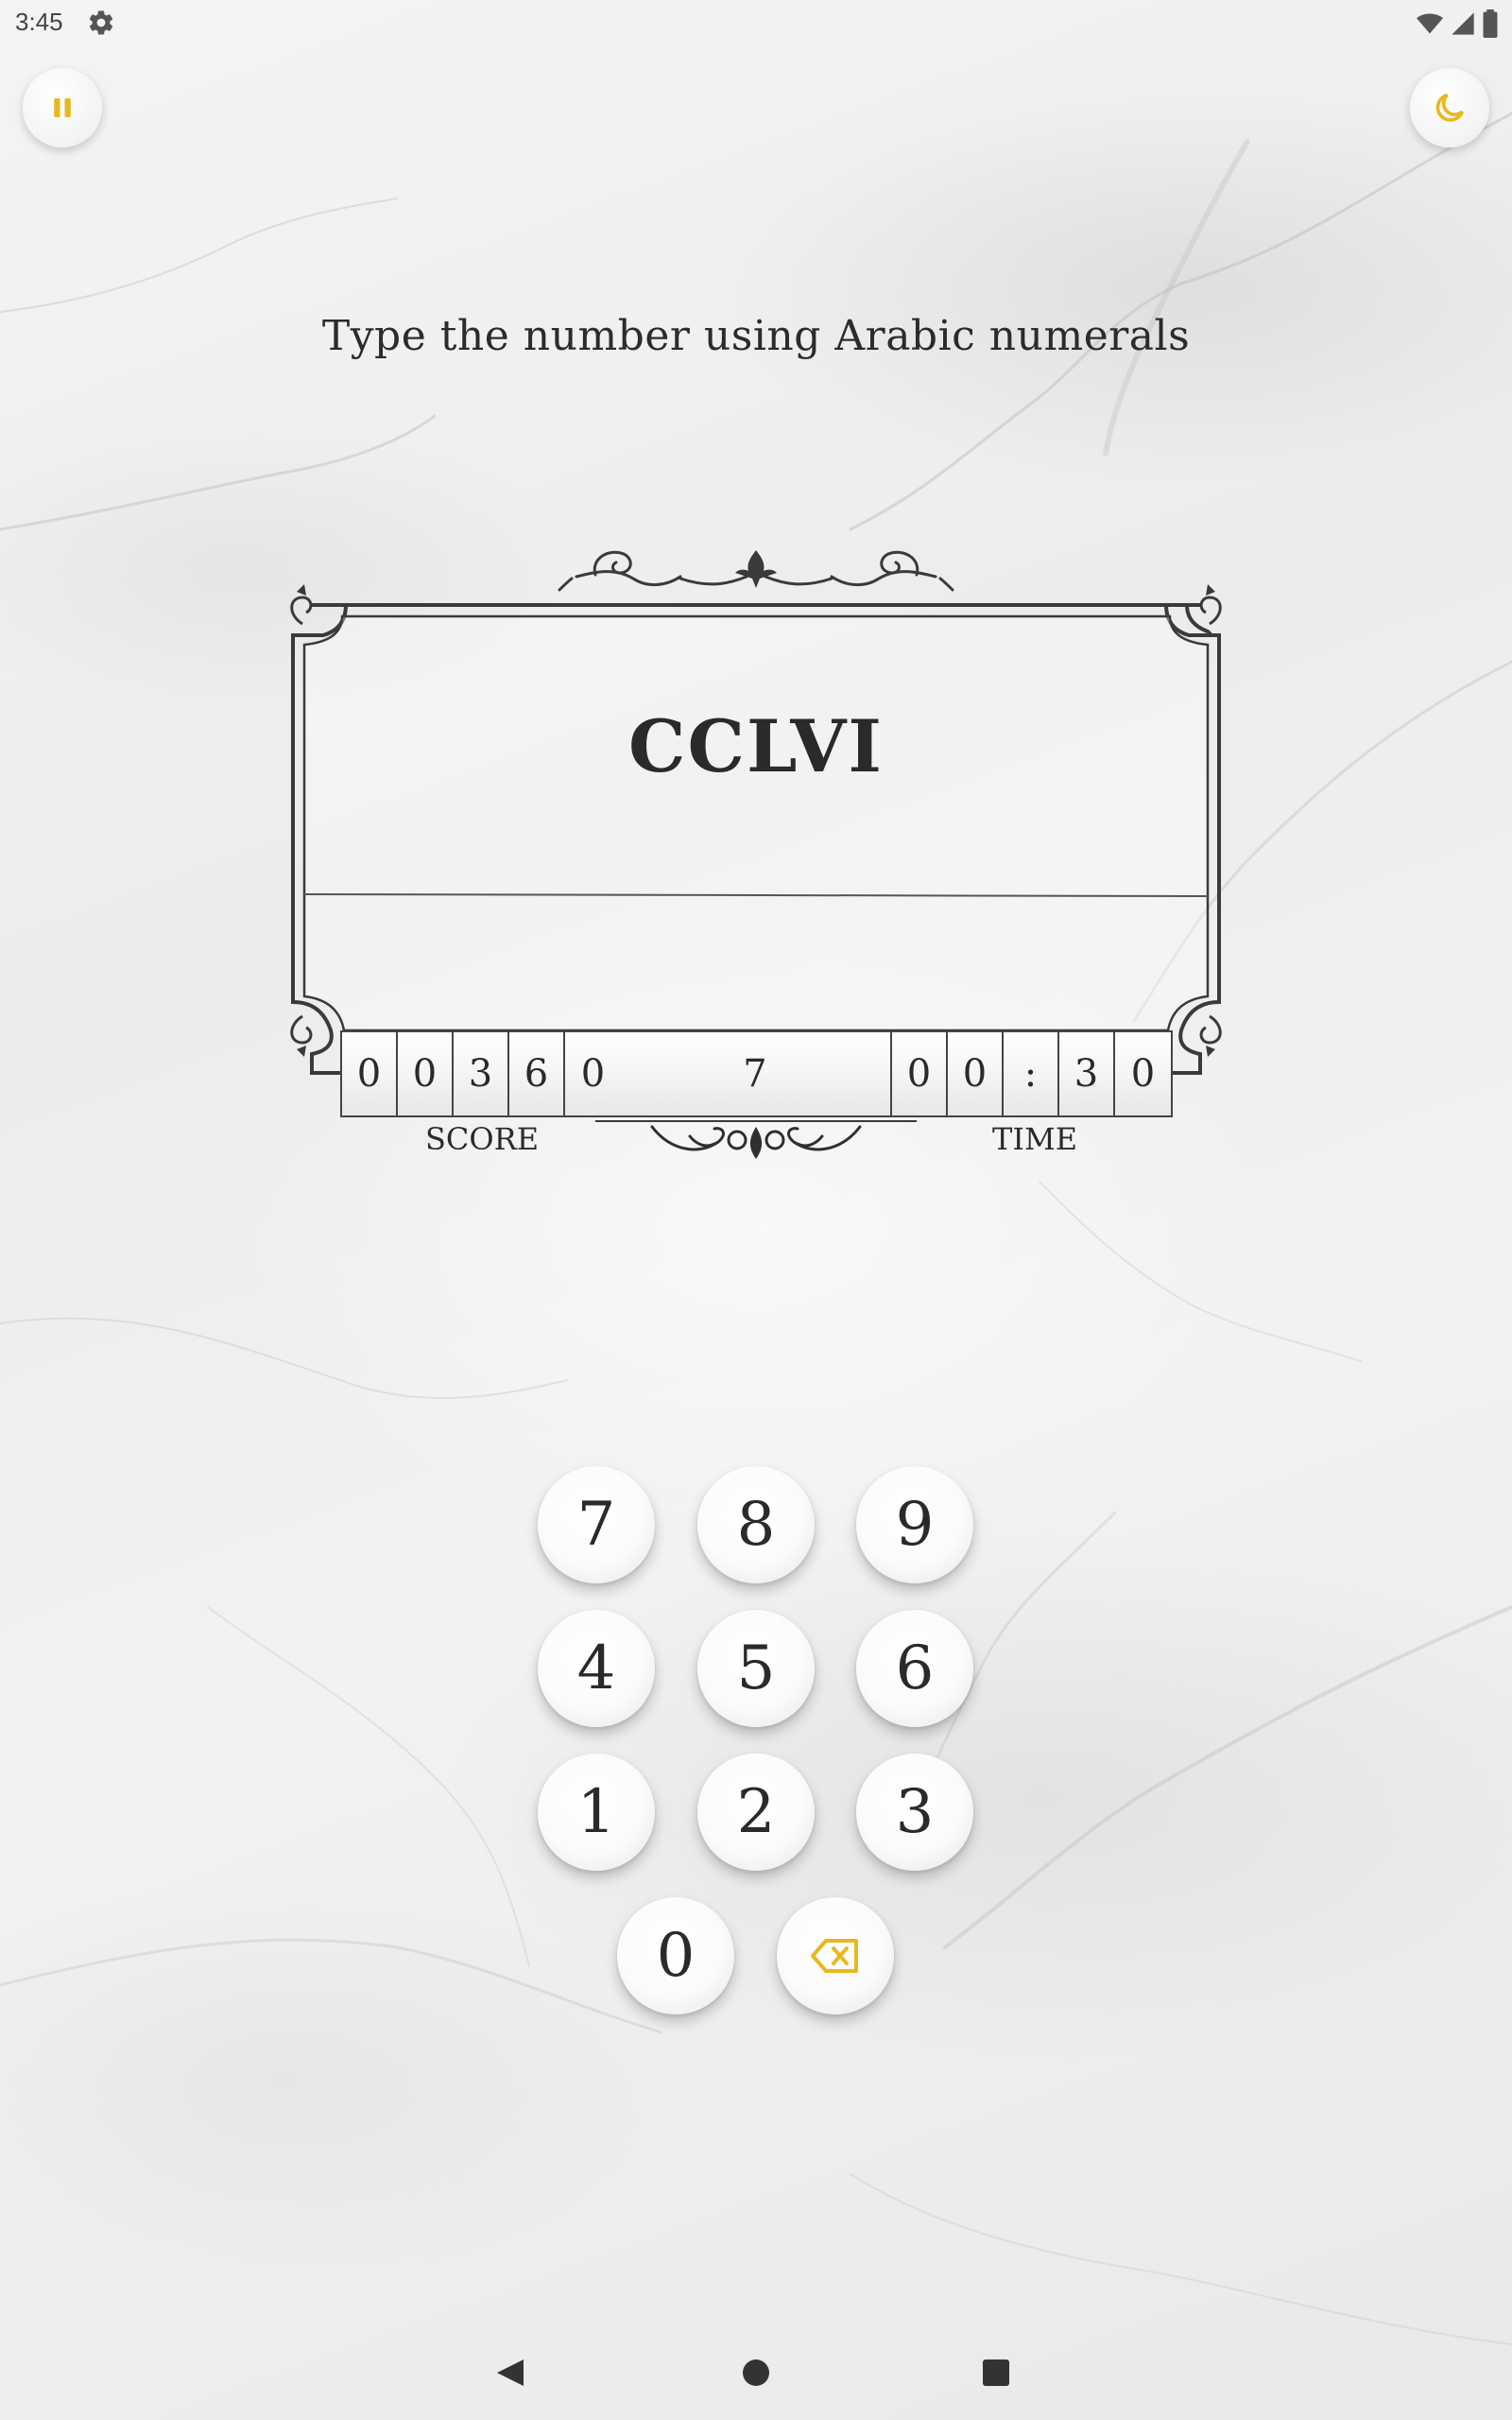 This screenshot has height=2420, width=1512. I want to click on keypad-key-7: 7, so click(596, 1524).